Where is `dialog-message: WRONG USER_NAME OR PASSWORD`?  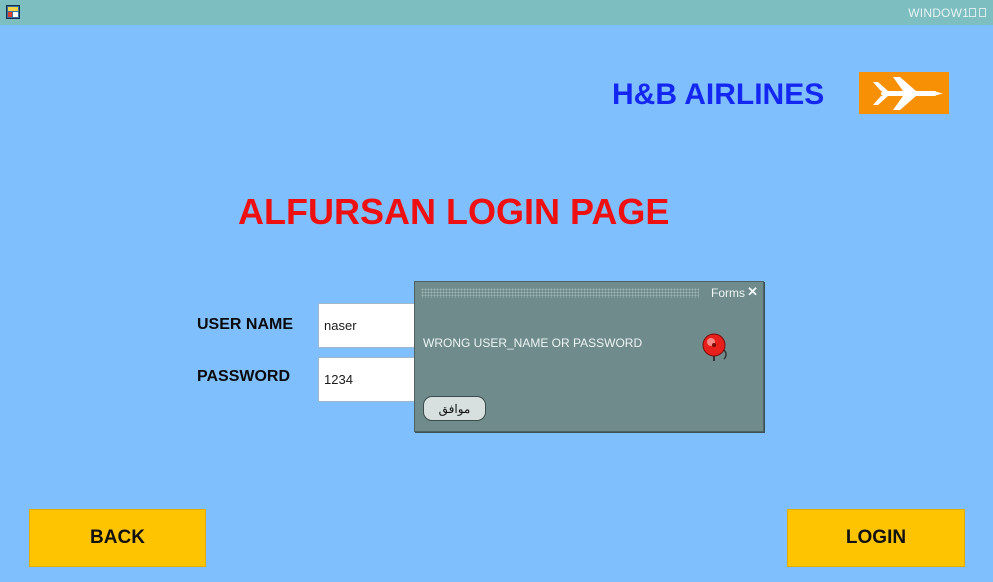 dialog-message: WRONG USER_NAME OR PASSWORD is located at coordinates (533, 343).